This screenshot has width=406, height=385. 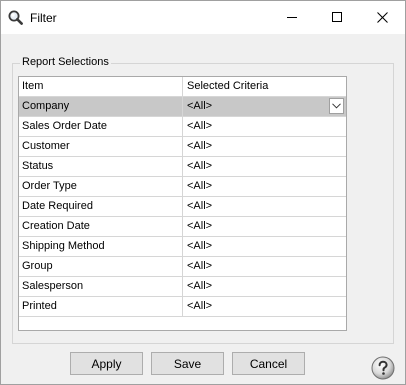 What do you see at coordinates (101, 146) in the screenshot?
I see `row-item-label: Customer` at bounding box center [101, 146].